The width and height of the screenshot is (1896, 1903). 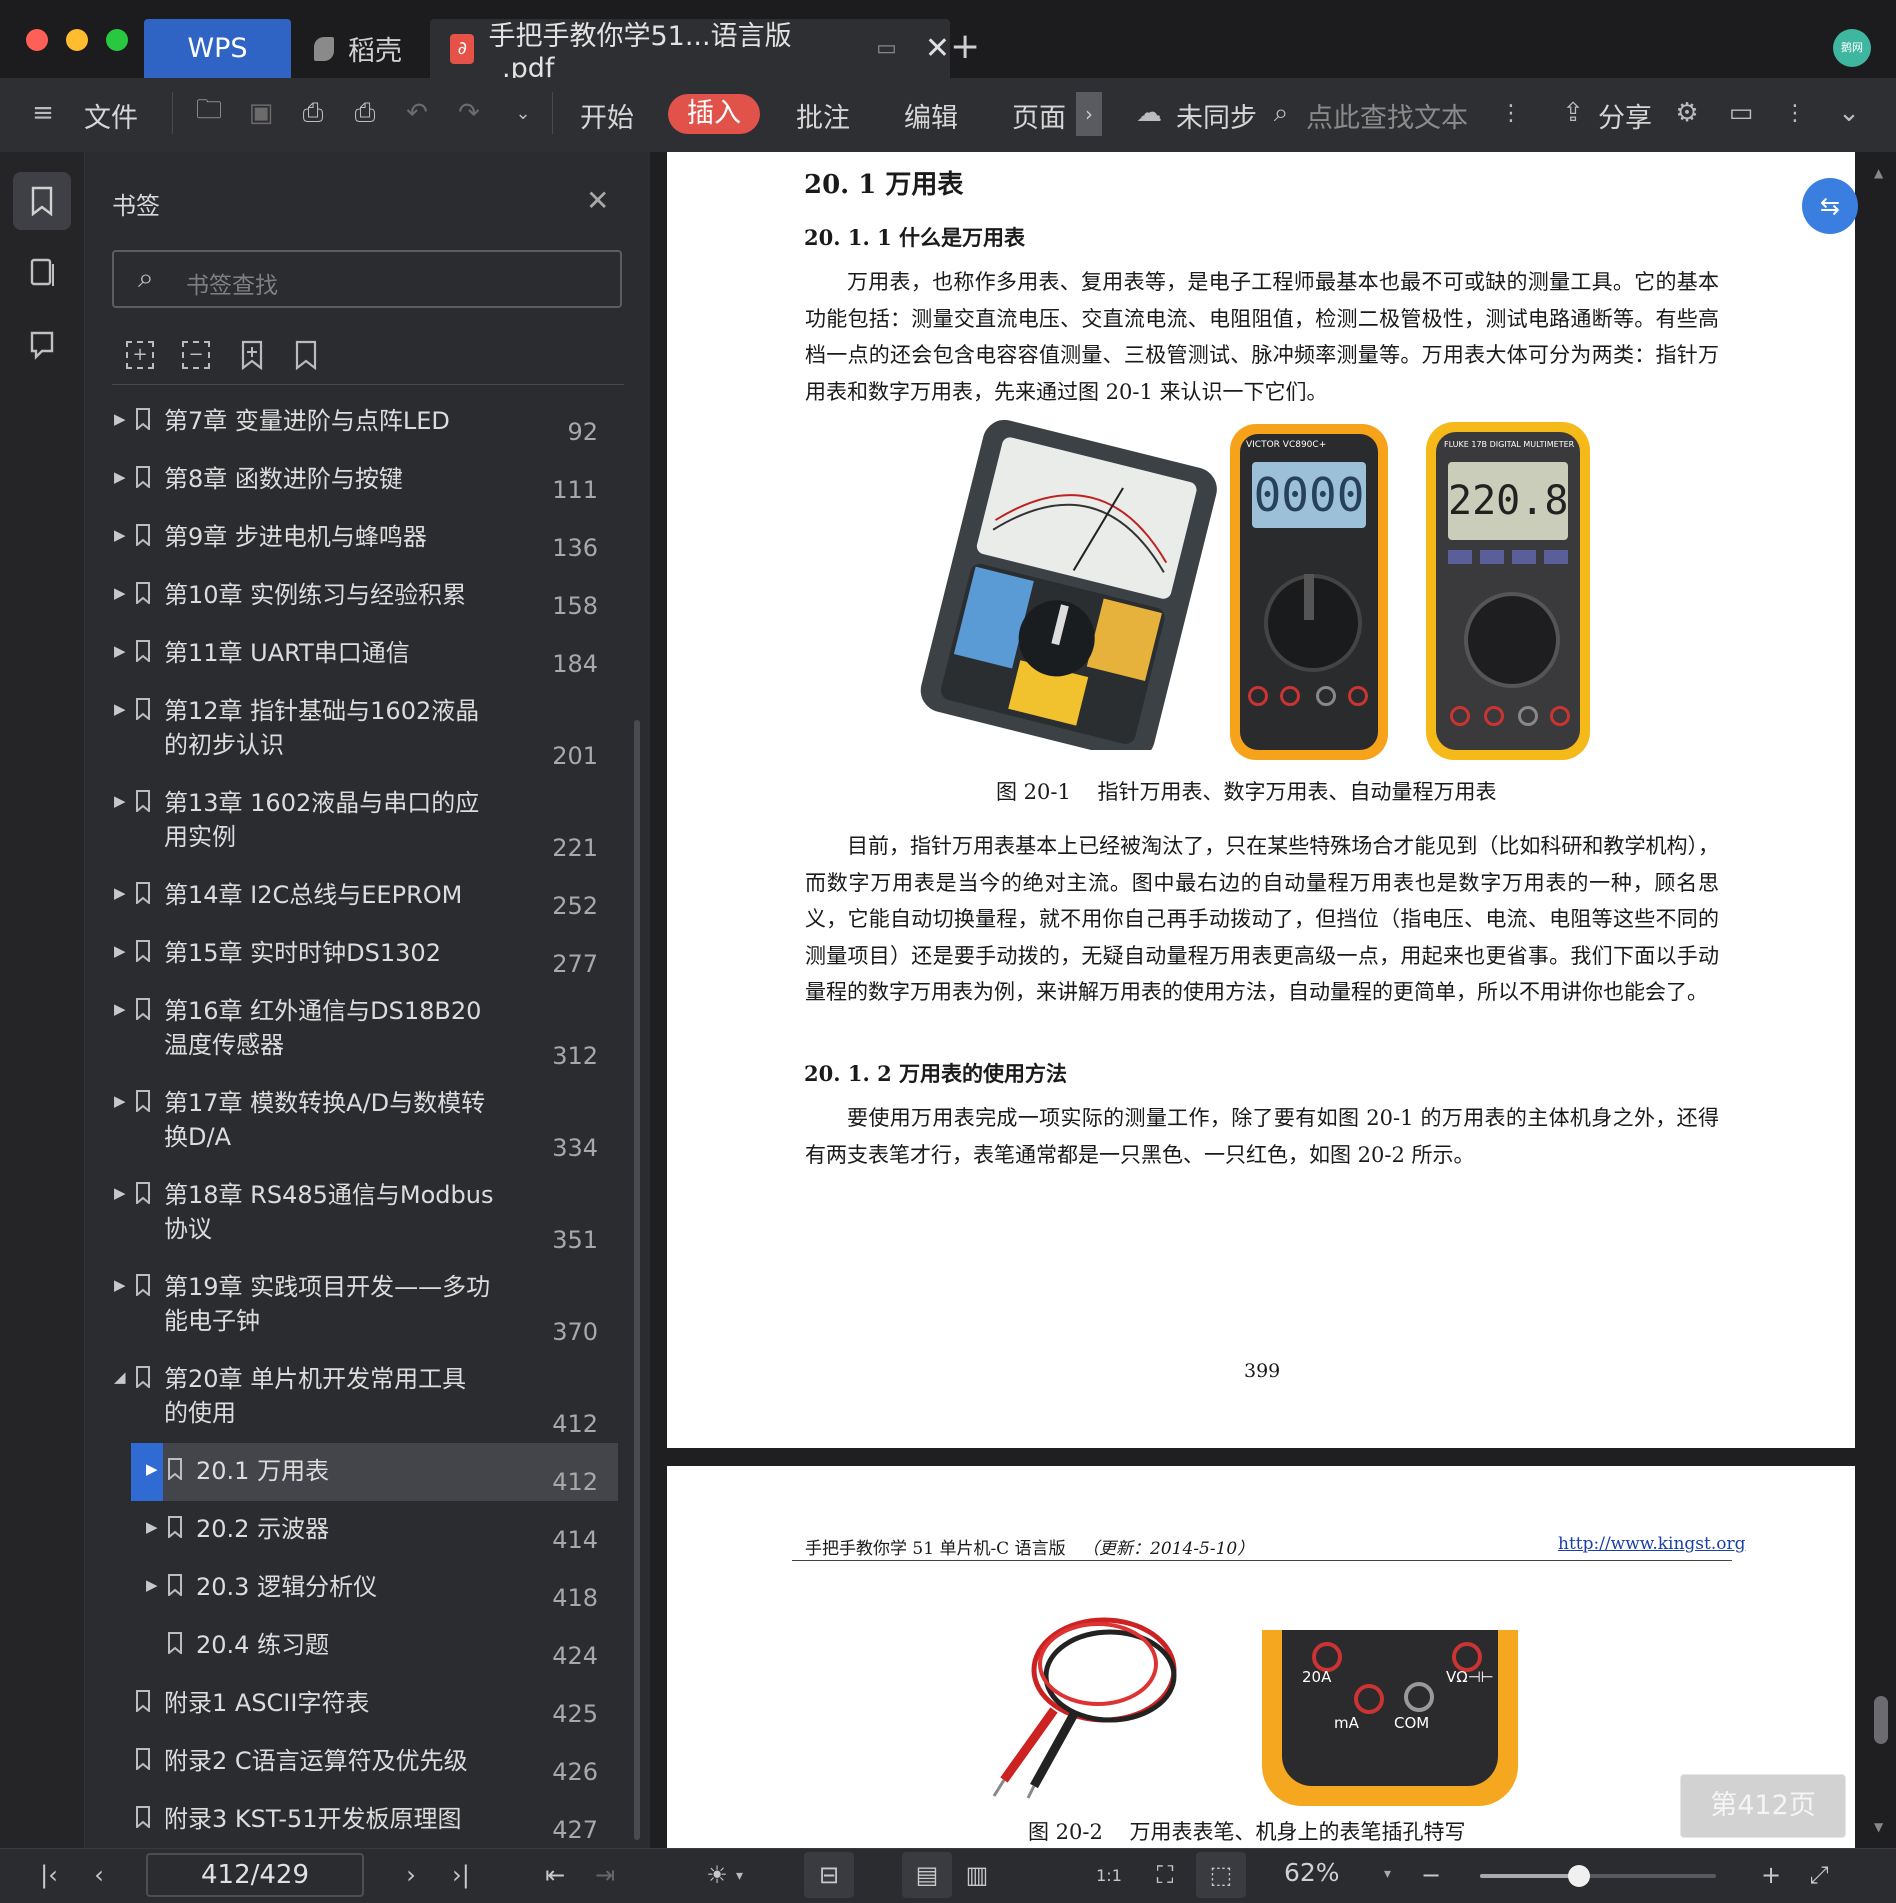 What do you see at coordinates (1819, 1875) in the screenshot?
I see `fullscreen-icon: ⤢` at bounding box center [1819, 1875].